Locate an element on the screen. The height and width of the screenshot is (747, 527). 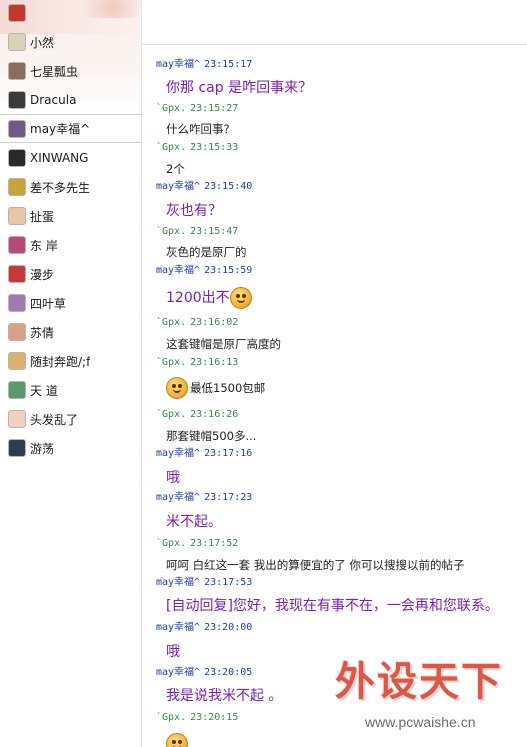
contact-item: 头发乱了 is located at coordinates (70, 419).